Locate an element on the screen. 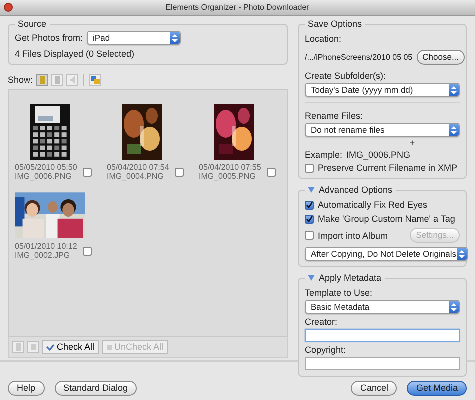 The width and height of the screenshot is (475, 400). after-copying-dropdown: After Copying, Do Not Delete Originals is located at coordinates (386, 254).